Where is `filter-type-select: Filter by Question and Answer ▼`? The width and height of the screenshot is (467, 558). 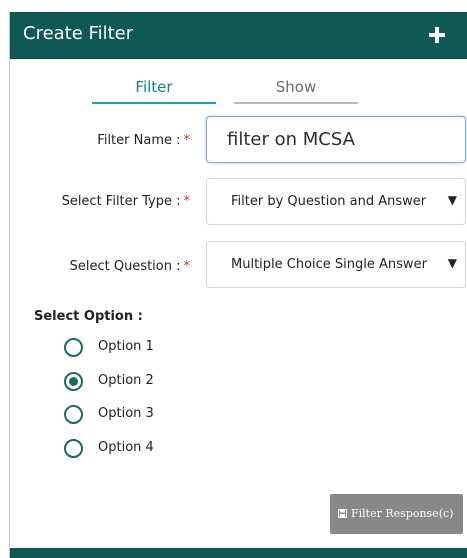
filter-type-select: Filter by Question and Answer ▼ is located at coordinates (336, 201).